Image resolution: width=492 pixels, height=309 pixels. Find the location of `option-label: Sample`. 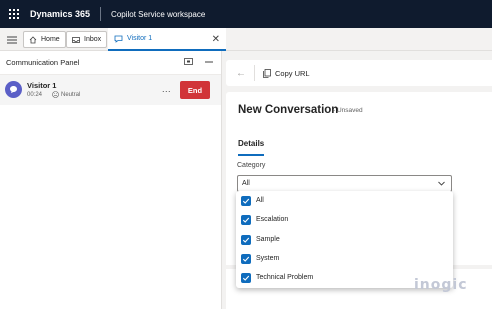

option-label: Sample is located at coordinates (268, 239).